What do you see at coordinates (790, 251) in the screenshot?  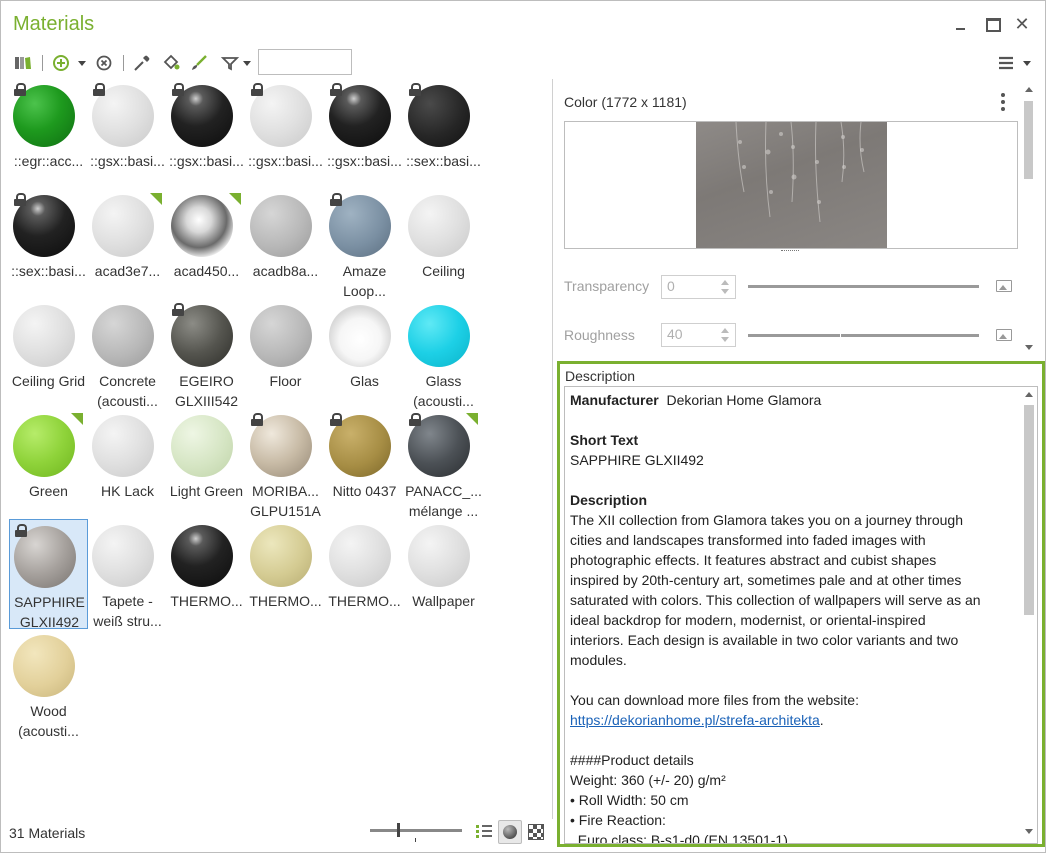 I see `preview-resize-handle` at bounding box center [790, 251].